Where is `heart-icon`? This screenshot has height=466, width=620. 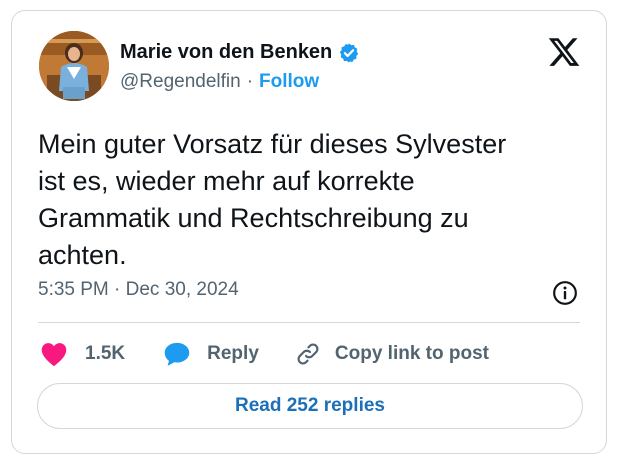
heart-icon is located at coordinates (54, 355).